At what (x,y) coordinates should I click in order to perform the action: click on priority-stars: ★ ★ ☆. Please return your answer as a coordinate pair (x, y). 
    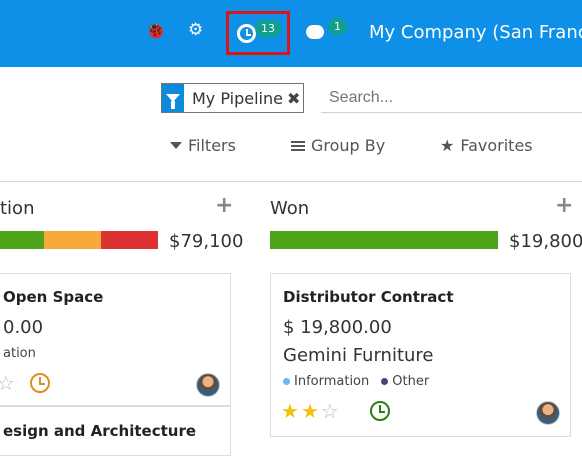
    Looking at the image, I should click on (310, 411).